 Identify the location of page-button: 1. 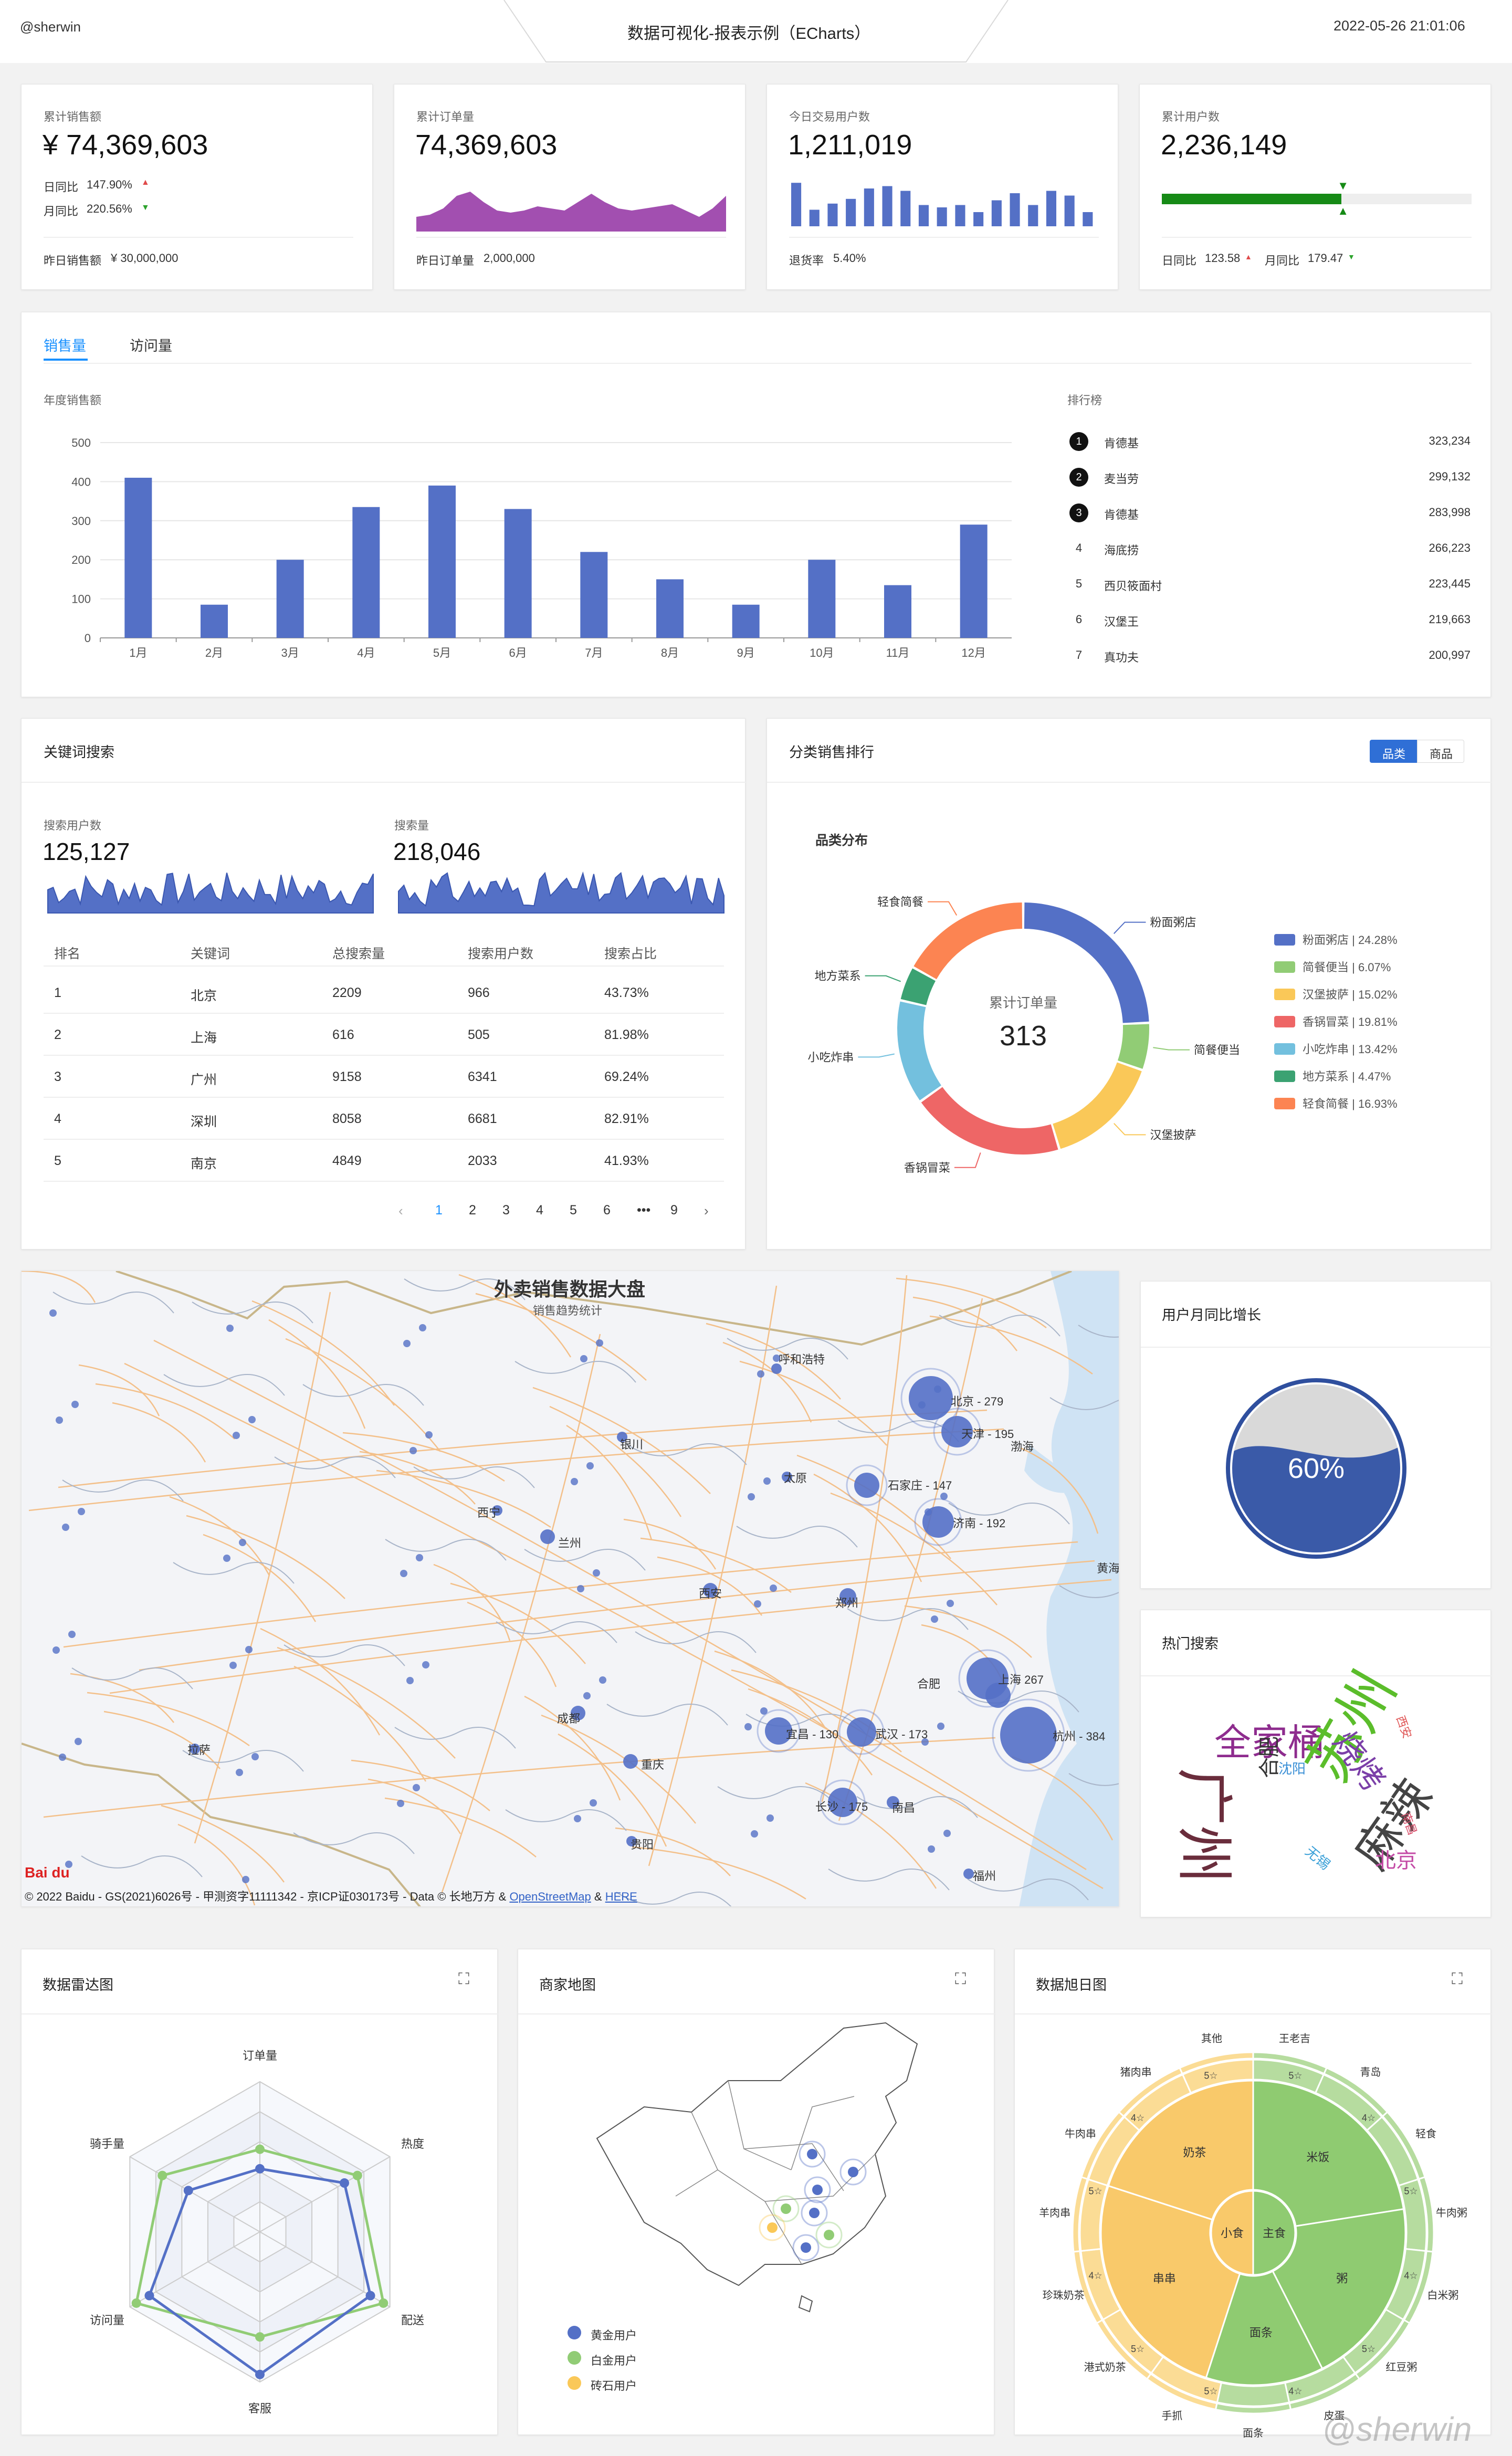
(439, 1210).